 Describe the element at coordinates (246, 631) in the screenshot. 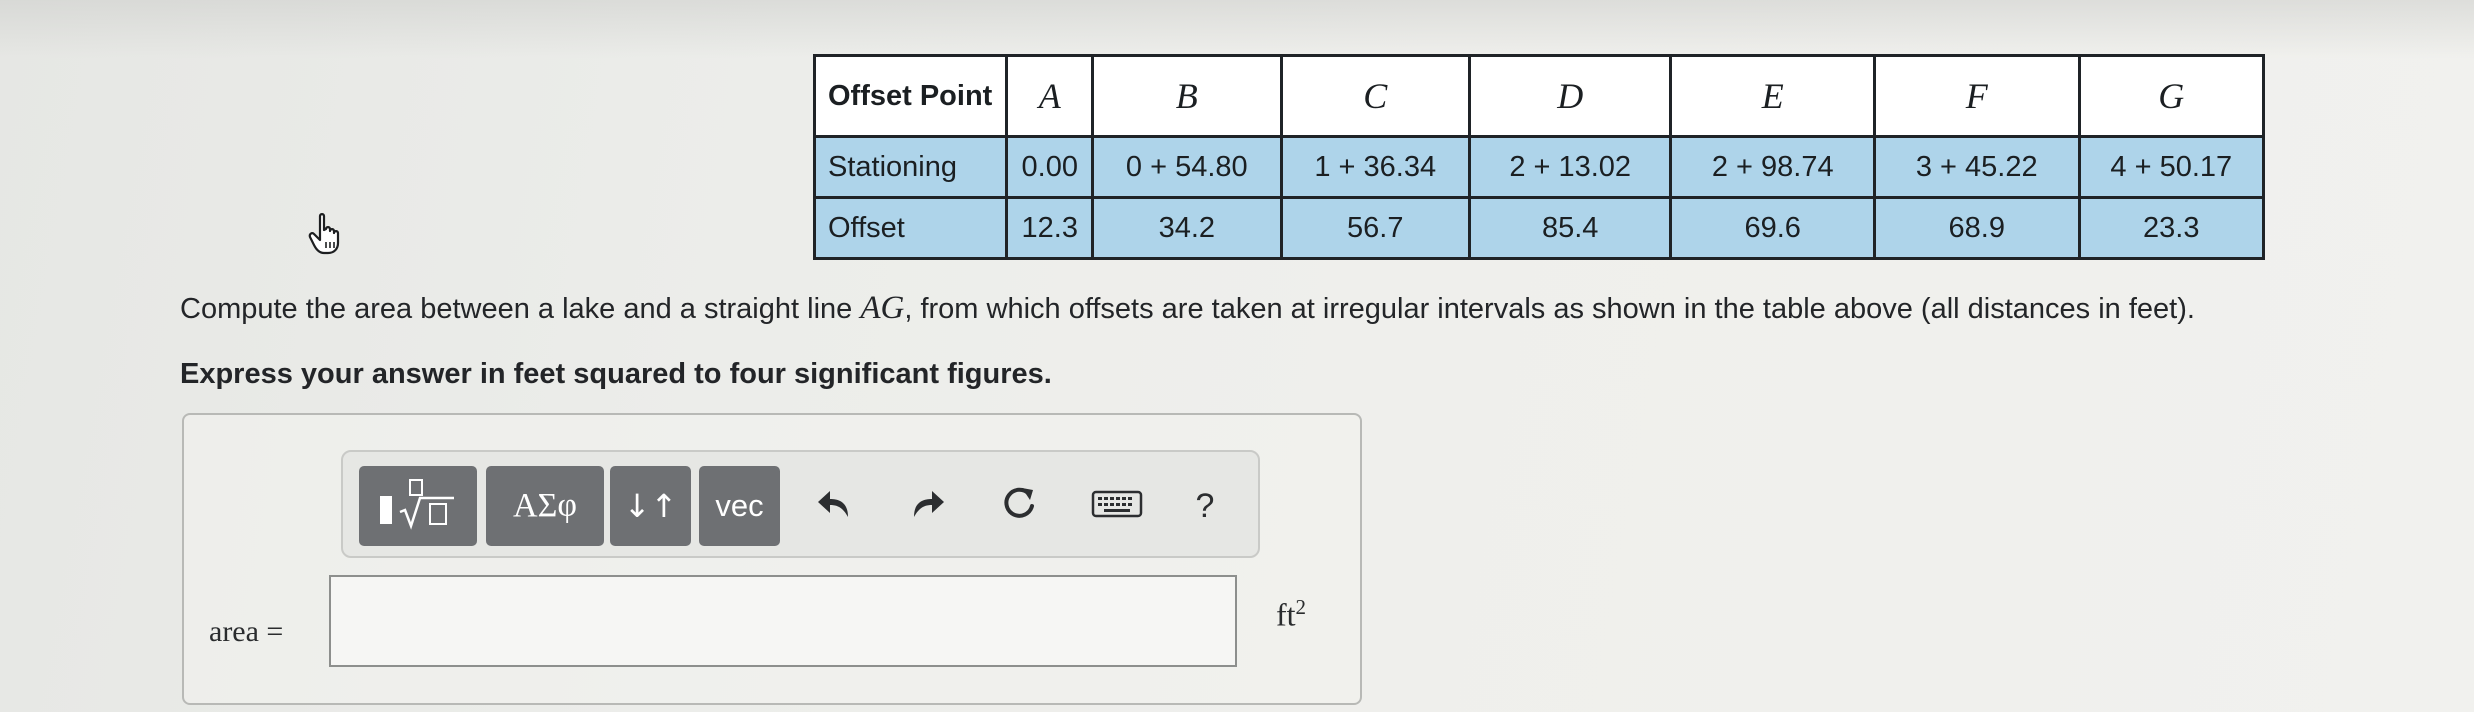

I see `area-label: area =` at that location.